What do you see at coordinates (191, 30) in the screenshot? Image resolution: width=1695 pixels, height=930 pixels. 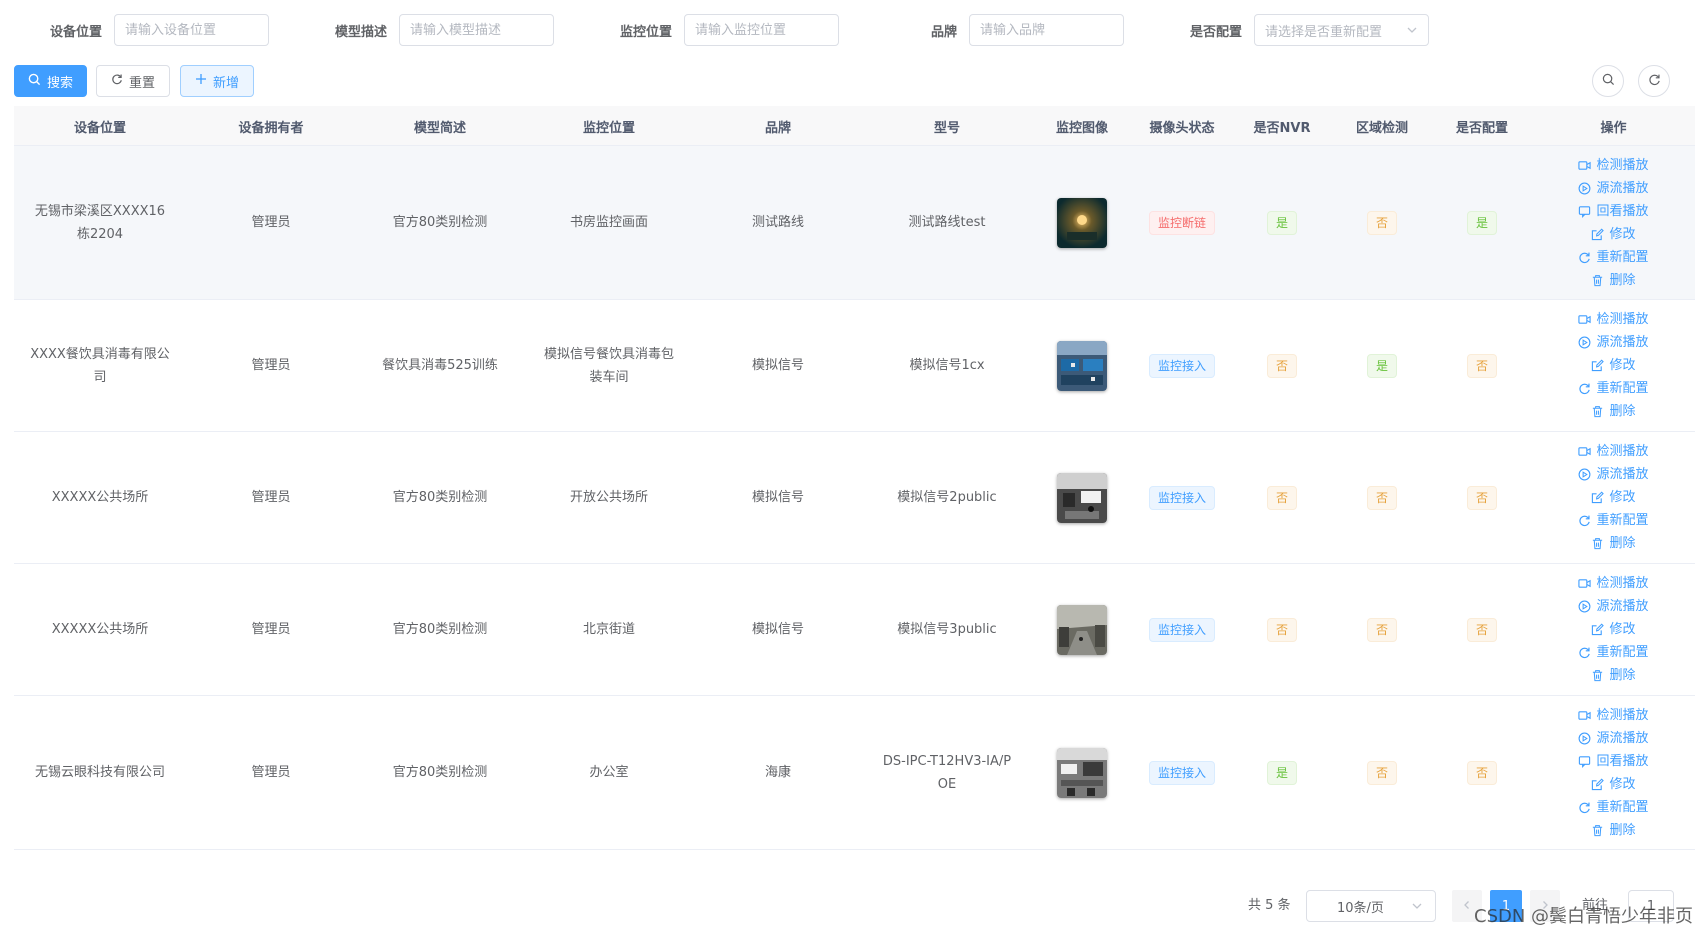 I see `device-location-input` at bounding box center [191, 30].